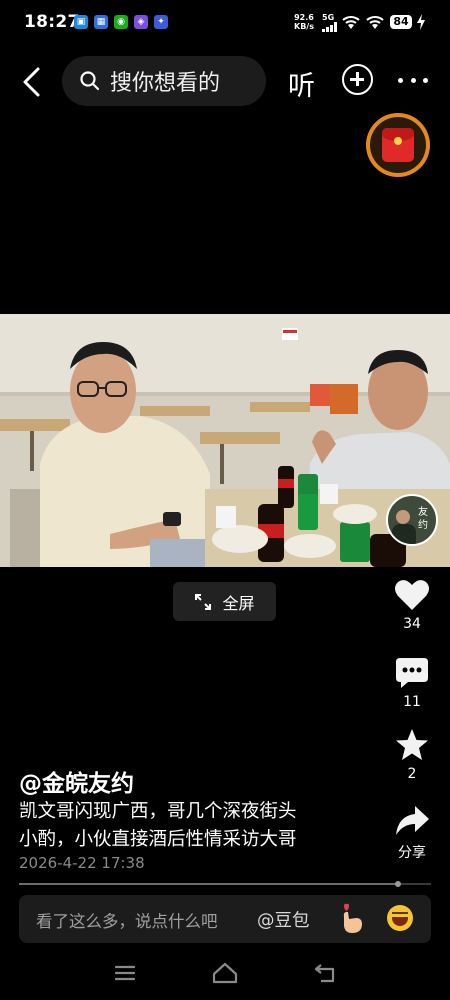  What do you see at coordinates (158, 839) in the screenshot?
I see `caption-line: 小酌，小伙直接酒后性情采访大哥` at bounding box center [158, 839].